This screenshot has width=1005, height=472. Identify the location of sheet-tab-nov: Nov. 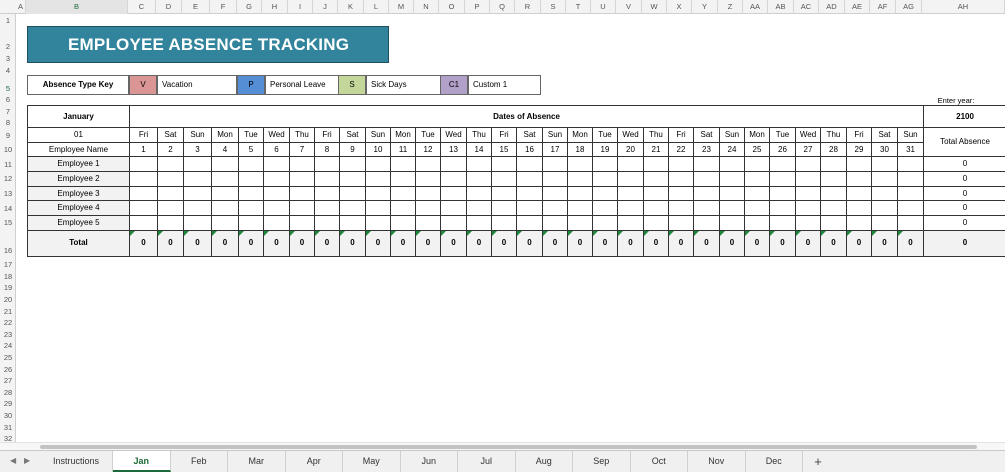
(717, 461).